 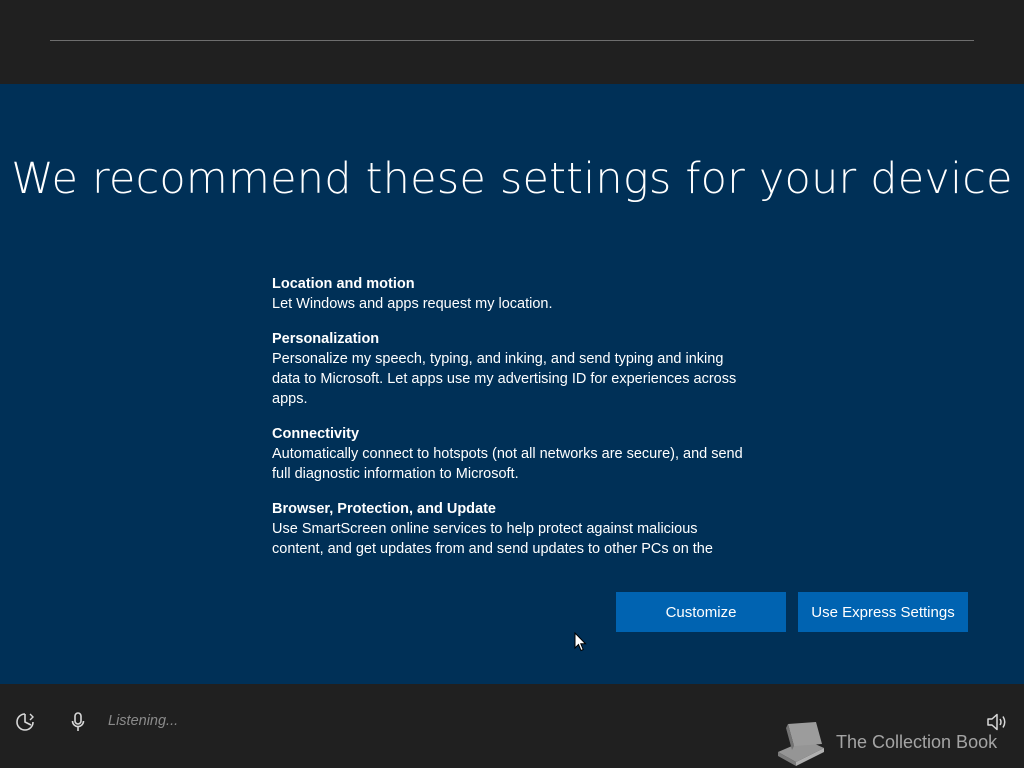 I want to click on setting-heading: Browser, Protection, and Update, so click(x=384, y=509).